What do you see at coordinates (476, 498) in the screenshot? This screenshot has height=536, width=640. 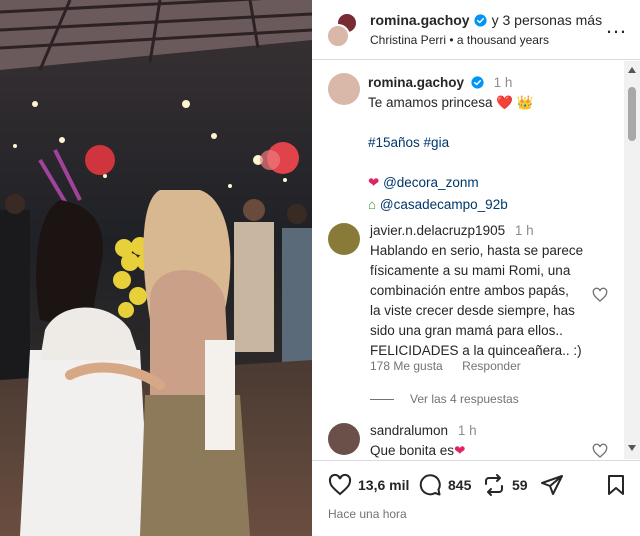 I see `post-actions: 13,6 mil 845 59 Hace una hora` at bounding box center [476, 498].